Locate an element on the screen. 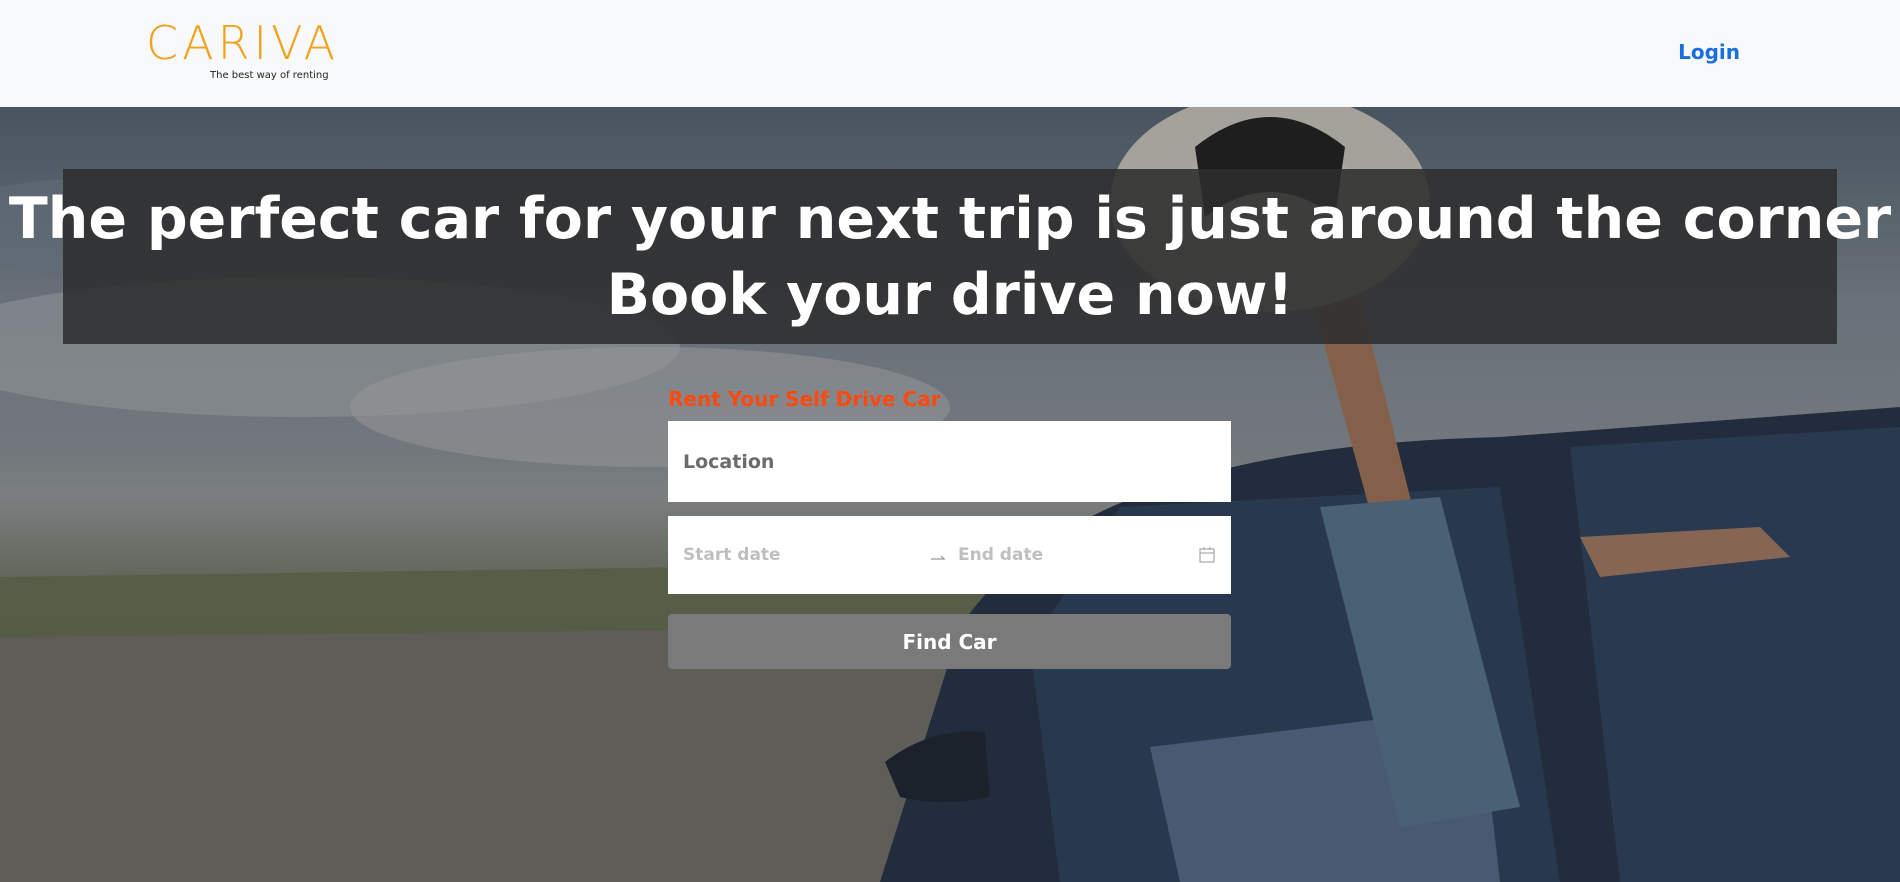 The width and height of the screenshot is (1900, 882). find-car-button: Find Car is located at coordinates (949, 641).